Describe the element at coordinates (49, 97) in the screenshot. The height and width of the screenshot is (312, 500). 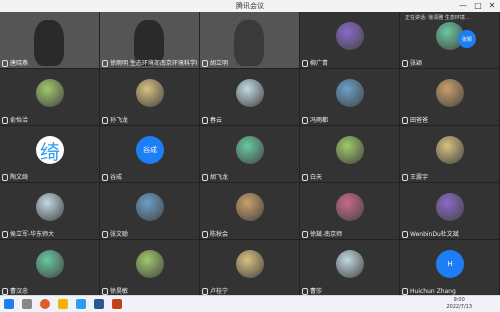
I see `participant-tile: 俞怡洽` at that location.